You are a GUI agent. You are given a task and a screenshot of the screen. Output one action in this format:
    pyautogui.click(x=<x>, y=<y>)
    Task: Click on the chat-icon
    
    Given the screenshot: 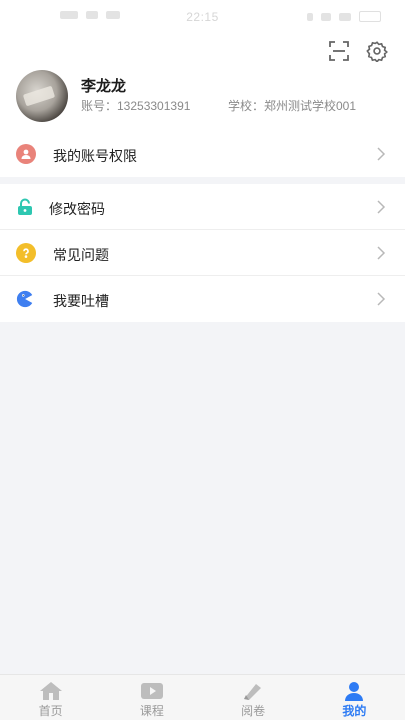 What is the action you would take?
    pyautogui.click(x=26, y=299)
    